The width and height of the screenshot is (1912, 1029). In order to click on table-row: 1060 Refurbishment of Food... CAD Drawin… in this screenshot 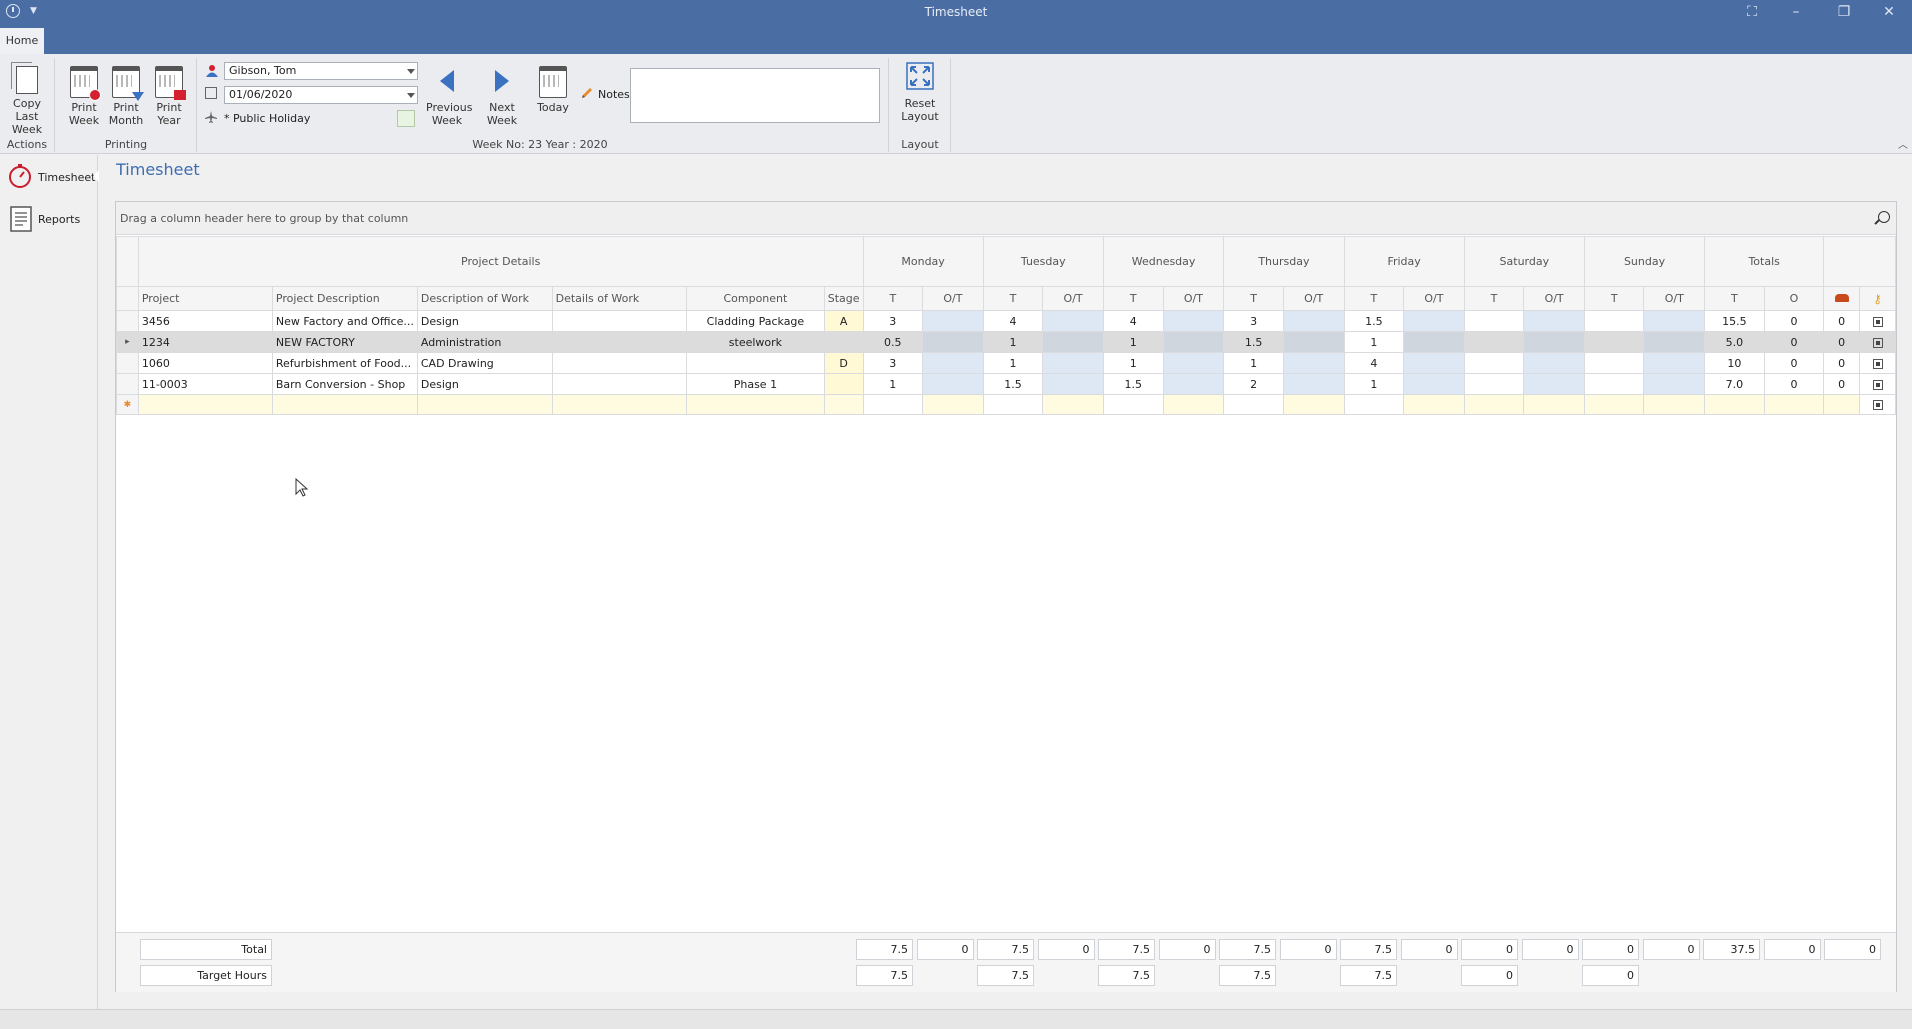, I will do `click(1006, 363)`.